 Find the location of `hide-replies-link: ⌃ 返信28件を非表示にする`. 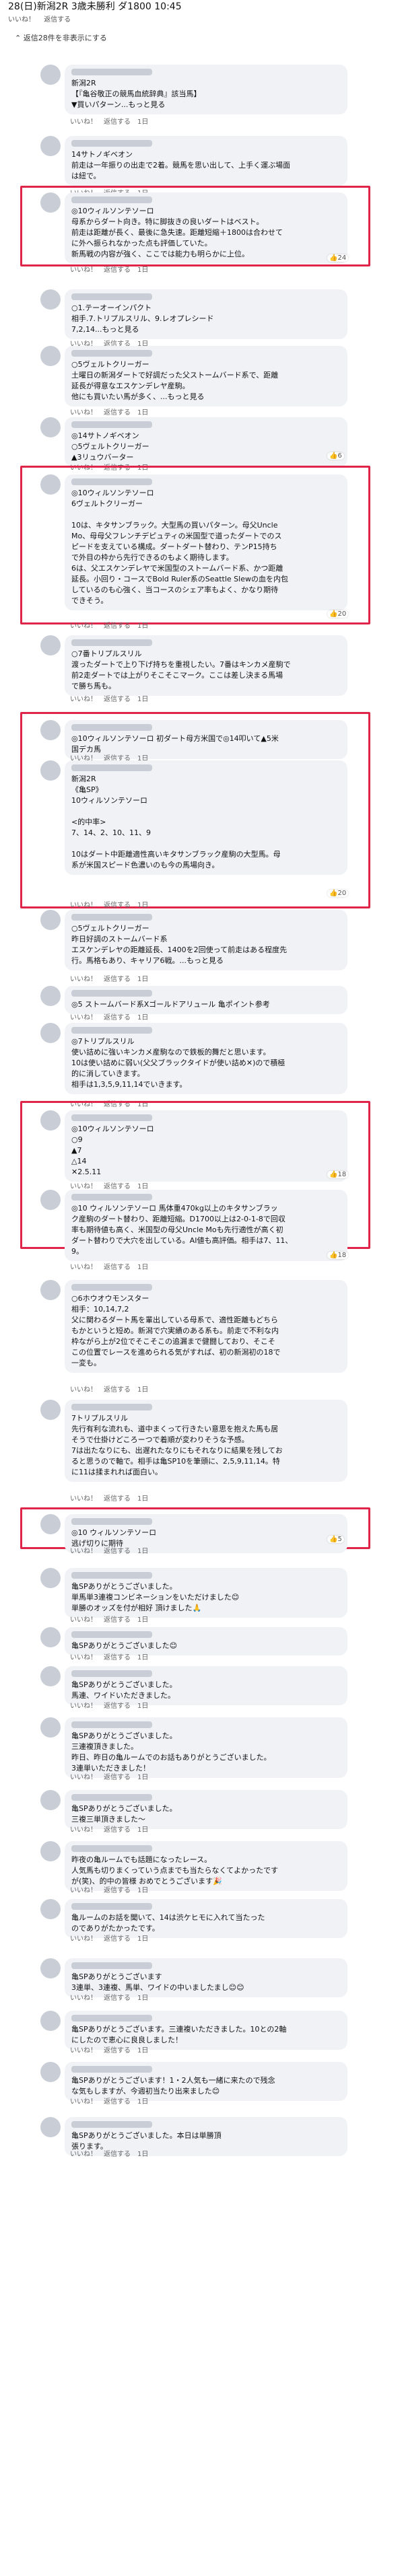

hide-replies-link: ⌃ 返信28件を非表示にする is located at coordinates (61, 37).